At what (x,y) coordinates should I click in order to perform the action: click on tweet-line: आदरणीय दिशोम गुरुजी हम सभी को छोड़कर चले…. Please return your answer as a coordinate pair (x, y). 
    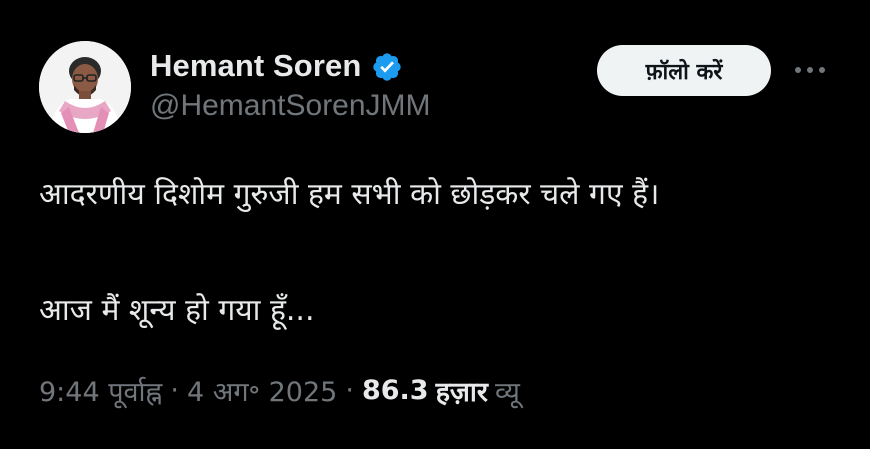
    Looking at the image, I should click on (349, 194).